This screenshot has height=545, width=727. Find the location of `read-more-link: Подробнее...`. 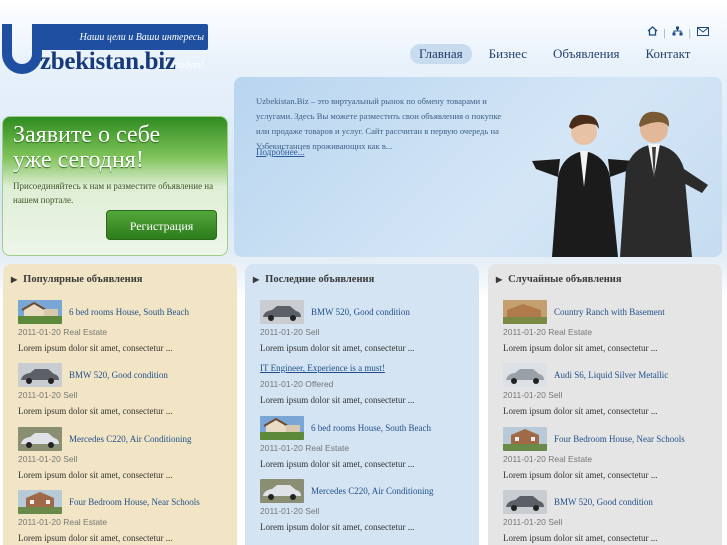

read-more-link: Подробнее... is located at coordinates (280, 152).